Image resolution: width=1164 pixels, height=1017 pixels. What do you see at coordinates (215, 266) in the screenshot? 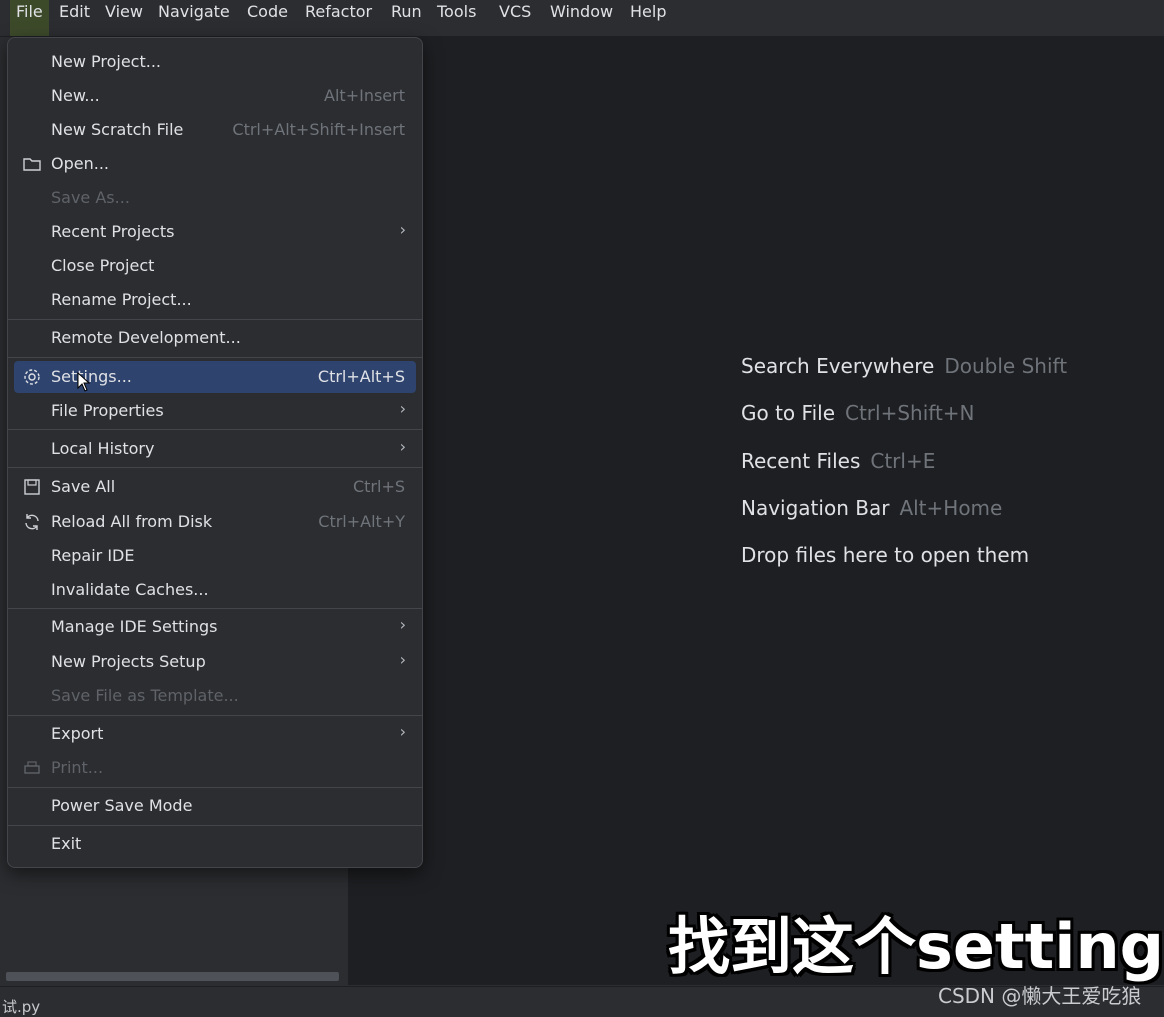
I see `menu-item-close-project: Close Project` at bounding box center [215, 266].